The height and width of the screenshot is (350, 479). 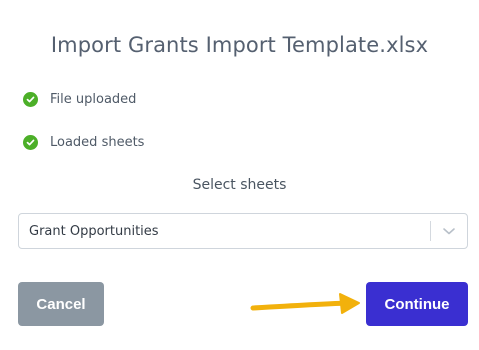 What do you see at coordinates (239, 185) in the screenshot?
I see `select-sheets-heading: Select sheets` at bounding box center [239, 185].